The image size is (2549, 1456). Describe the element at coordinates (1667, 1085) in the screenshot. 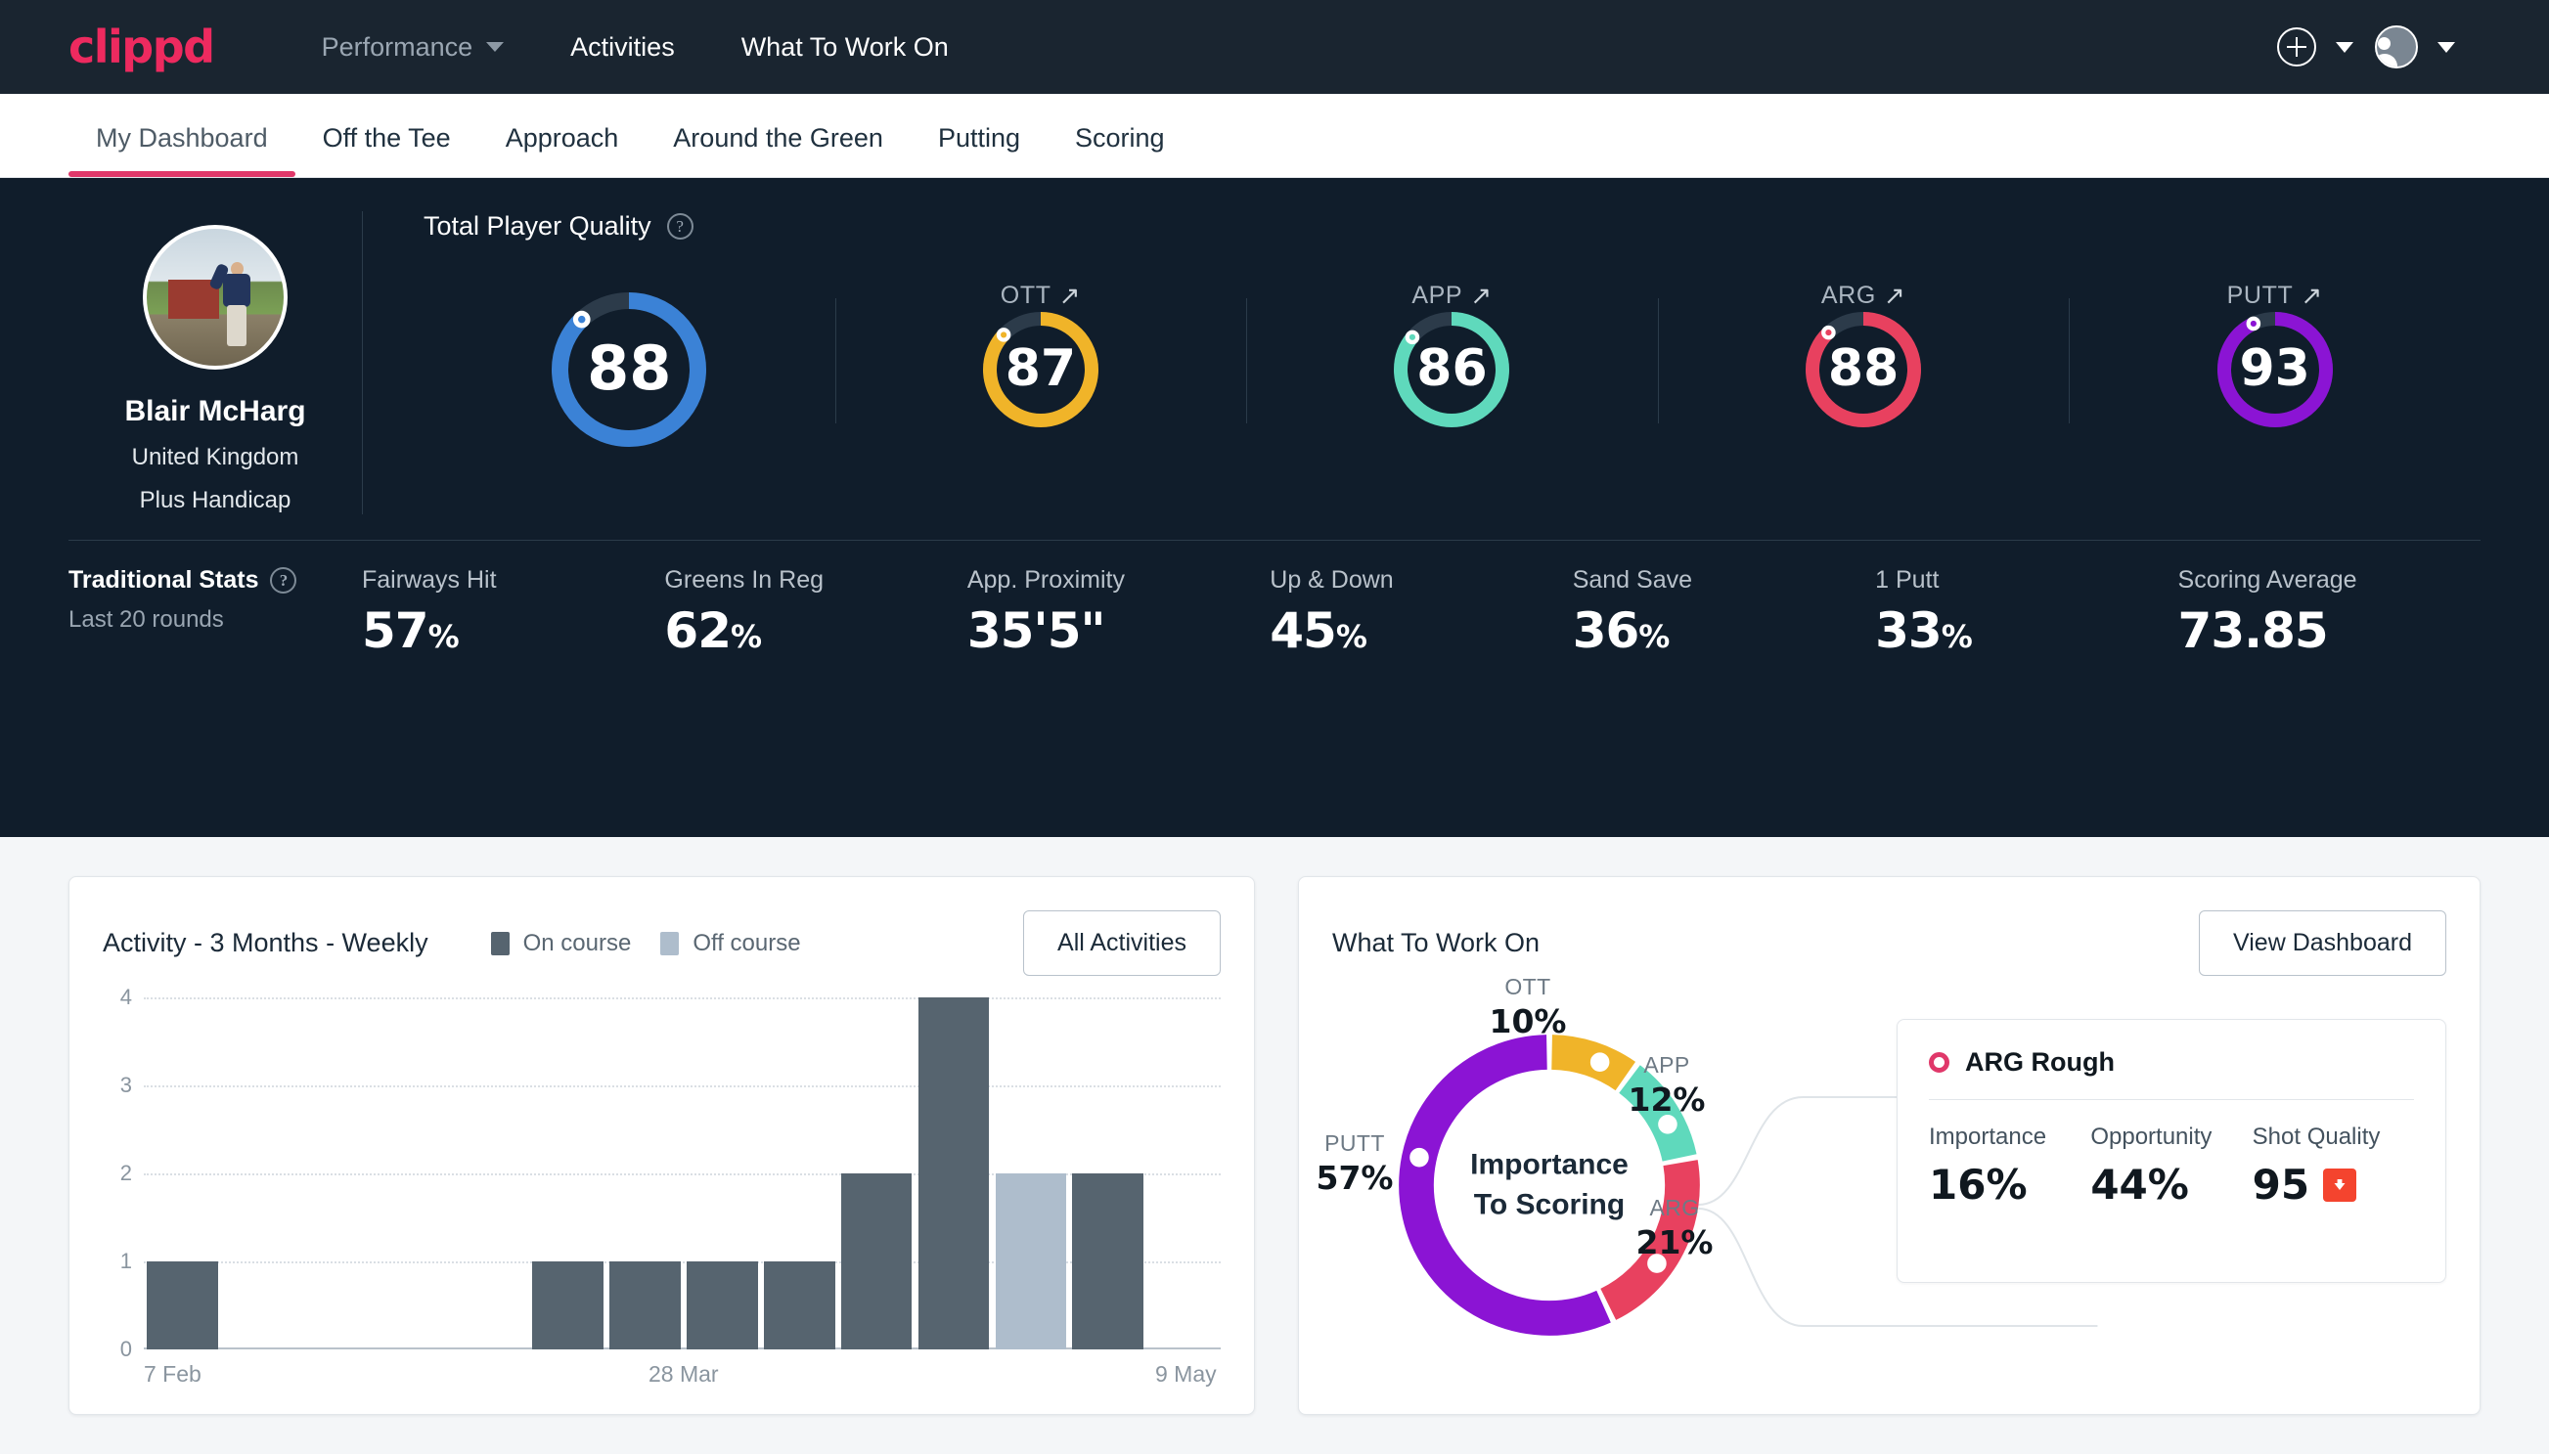

I see `donut-label-app: APP 12%` at that location.